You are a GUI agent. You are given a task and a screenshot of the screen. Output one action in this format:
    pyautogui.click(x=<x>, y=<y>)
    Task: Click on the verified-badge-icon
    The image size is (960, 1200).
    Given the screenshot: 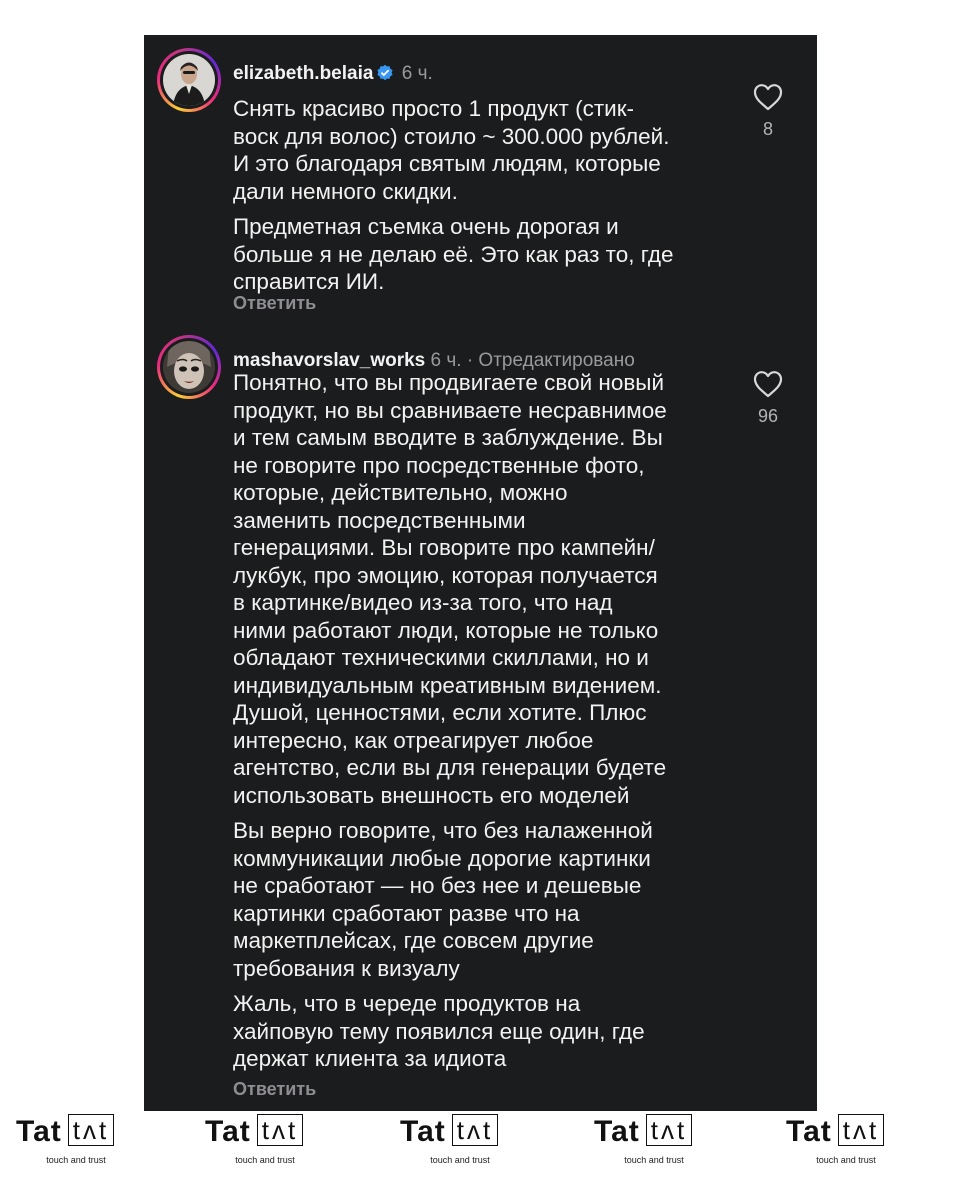 What is the action you would take?
    pyautogui.click(x=385, y=76)
    